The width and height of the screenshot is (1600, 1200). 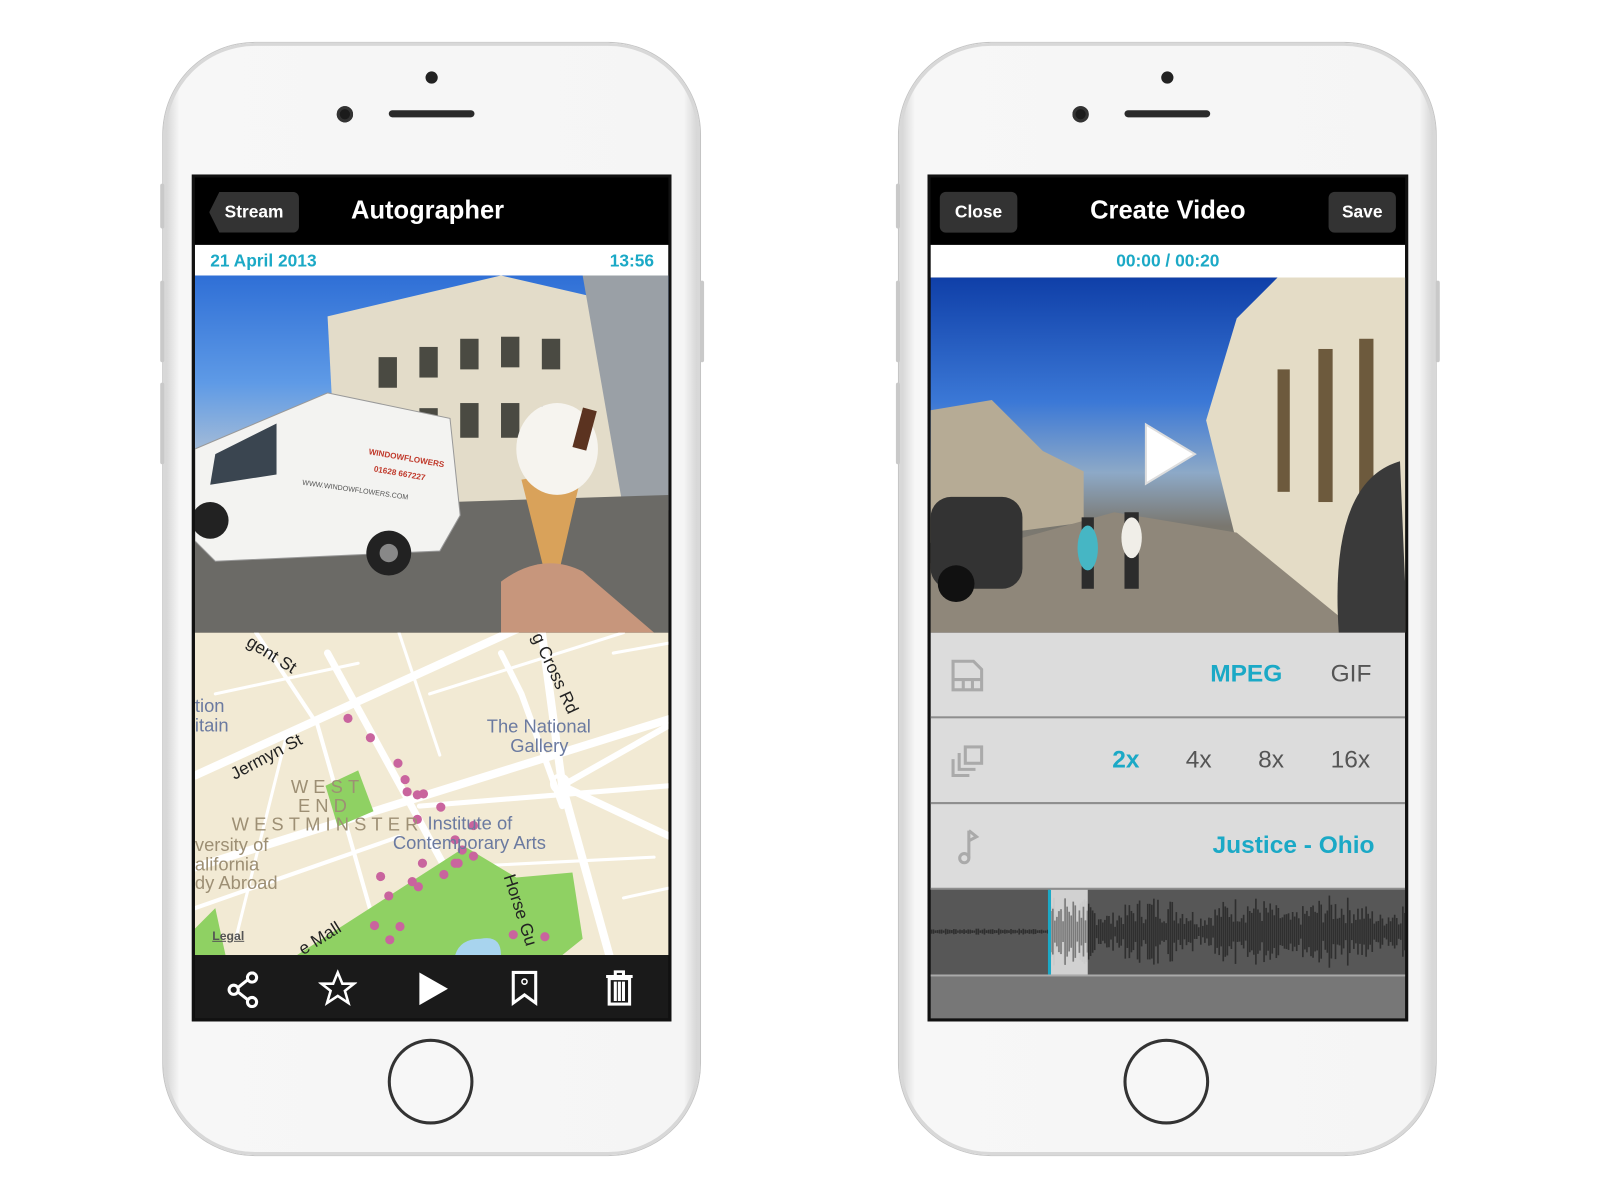 I want to click on music-row: Justice - Ohio, so click(x=1168, y=847).